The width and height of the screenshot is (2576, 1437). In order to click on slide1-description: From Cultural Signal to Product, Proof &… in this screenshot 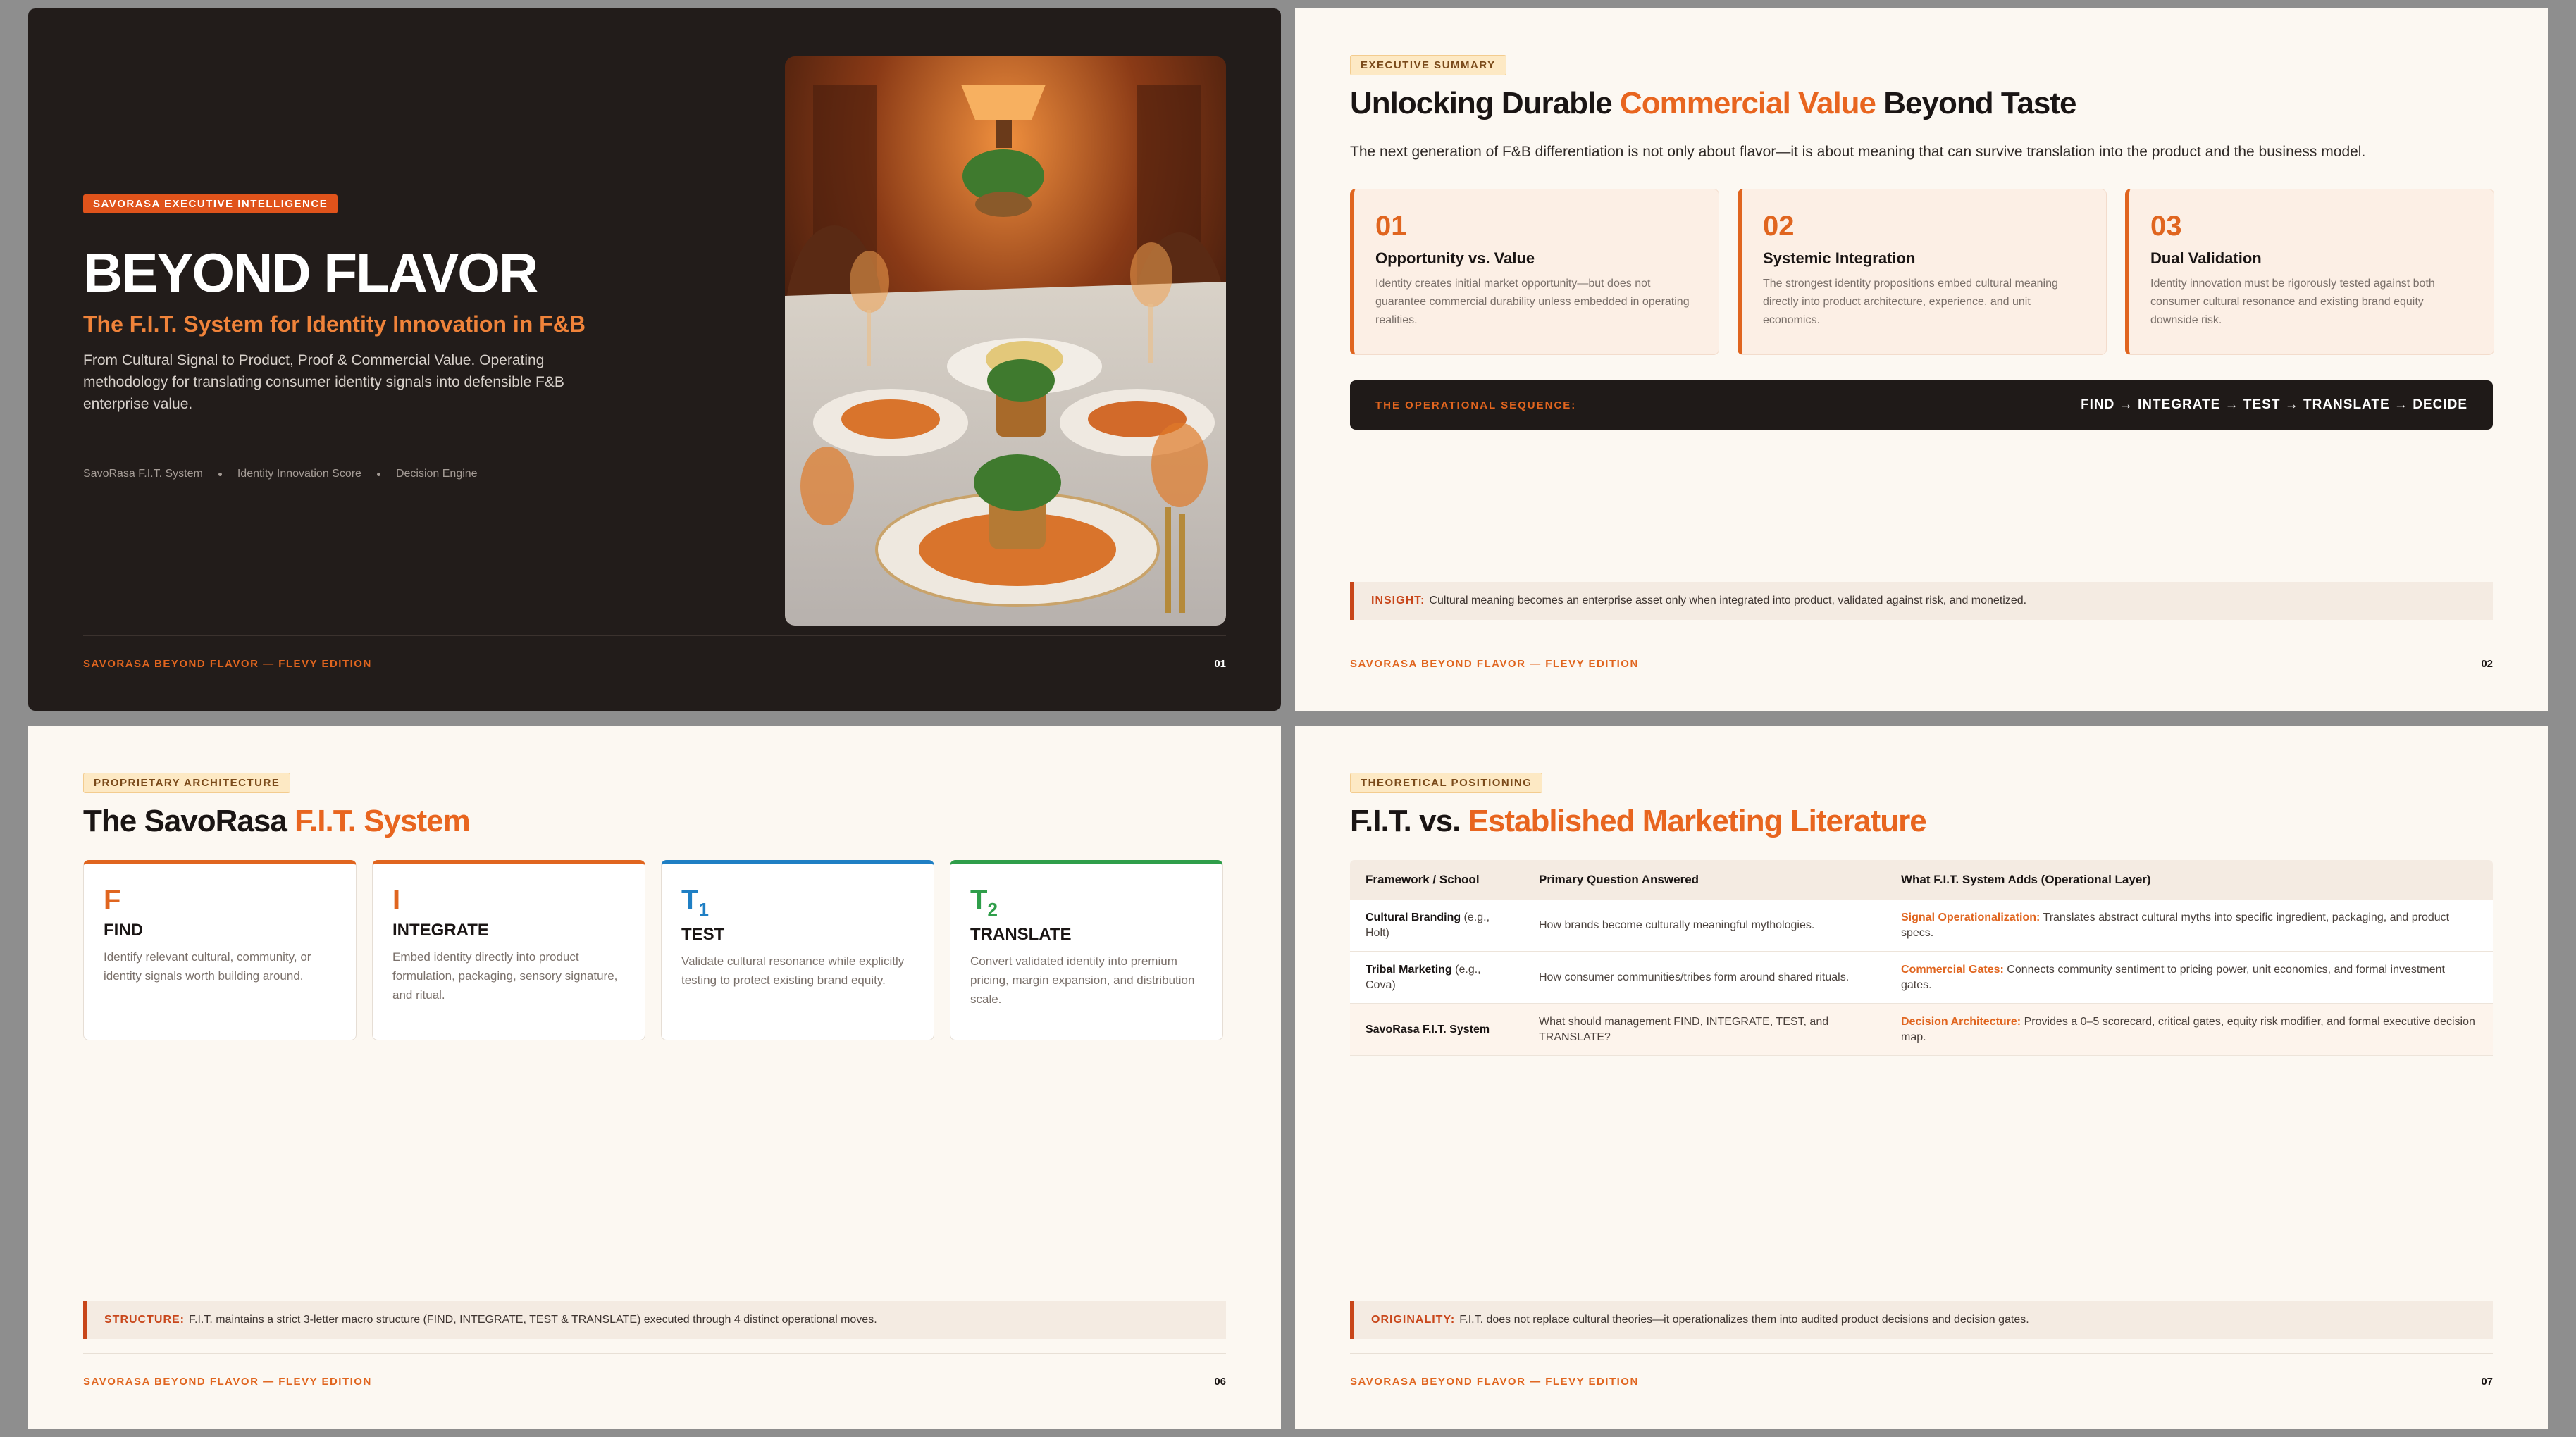, I will do `click(323, 382)`.